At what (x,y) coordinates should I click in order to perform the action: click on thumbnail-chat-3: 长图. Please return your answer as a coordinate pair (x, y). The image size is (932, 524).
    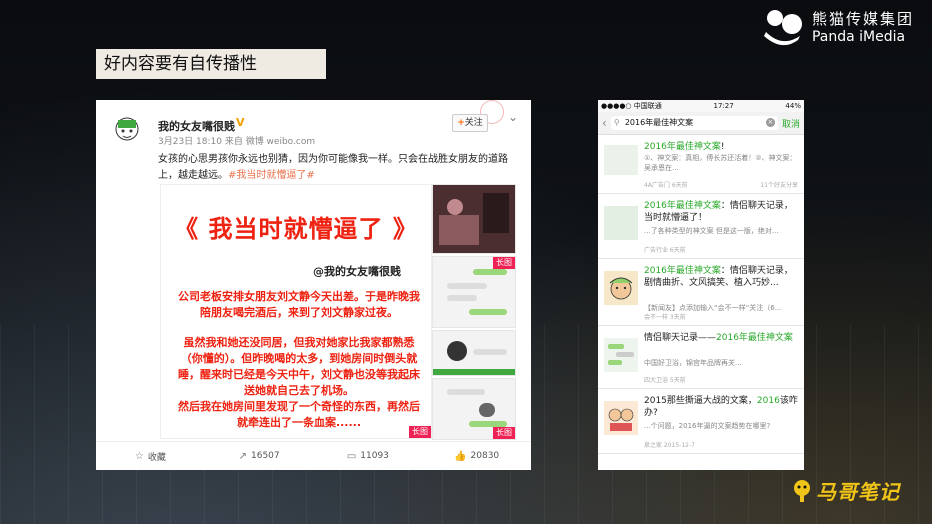
    Looking at the image, I should click on (474, 409).